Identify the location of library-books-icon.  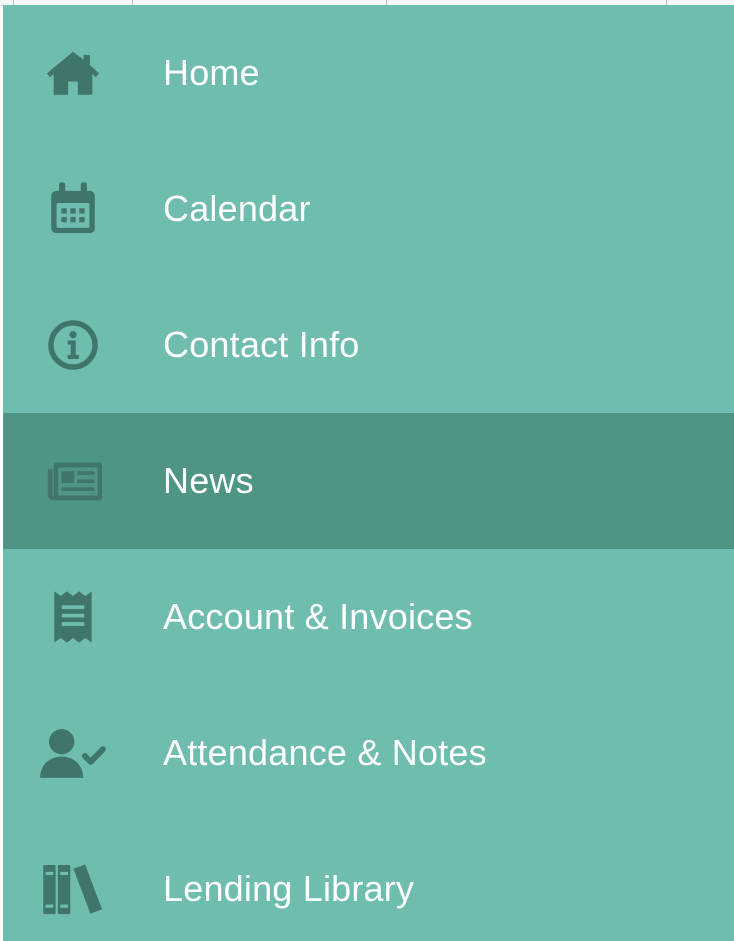
(73, 889).